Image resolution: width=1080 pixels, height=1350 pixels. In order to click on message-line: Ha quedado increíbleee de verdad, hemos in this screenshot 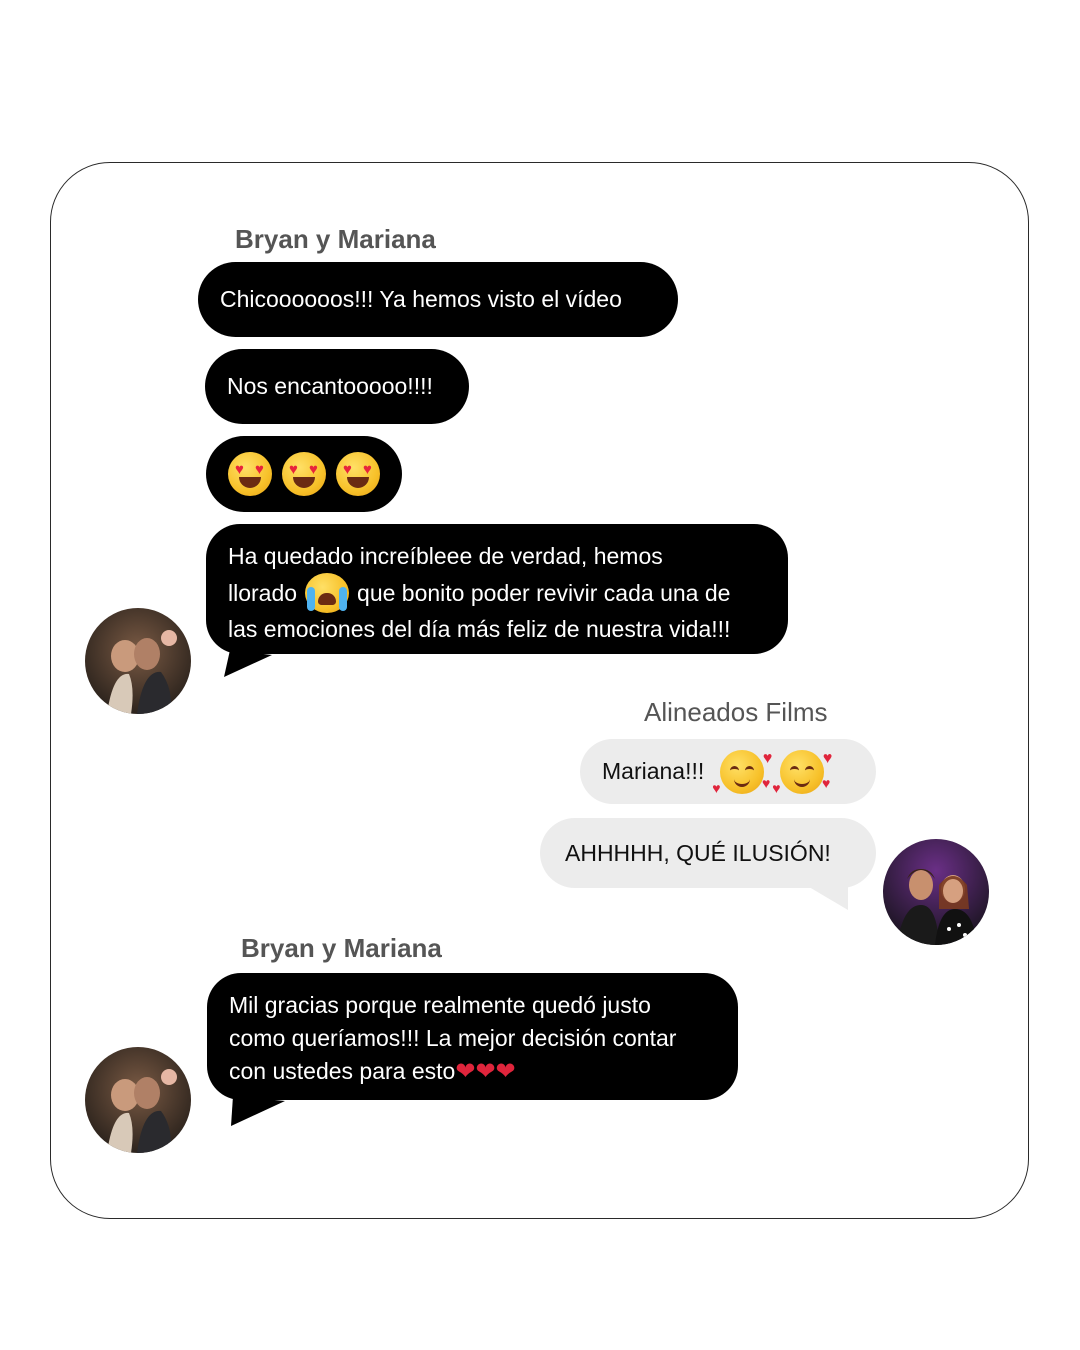, I will do `click(445, 556)`.